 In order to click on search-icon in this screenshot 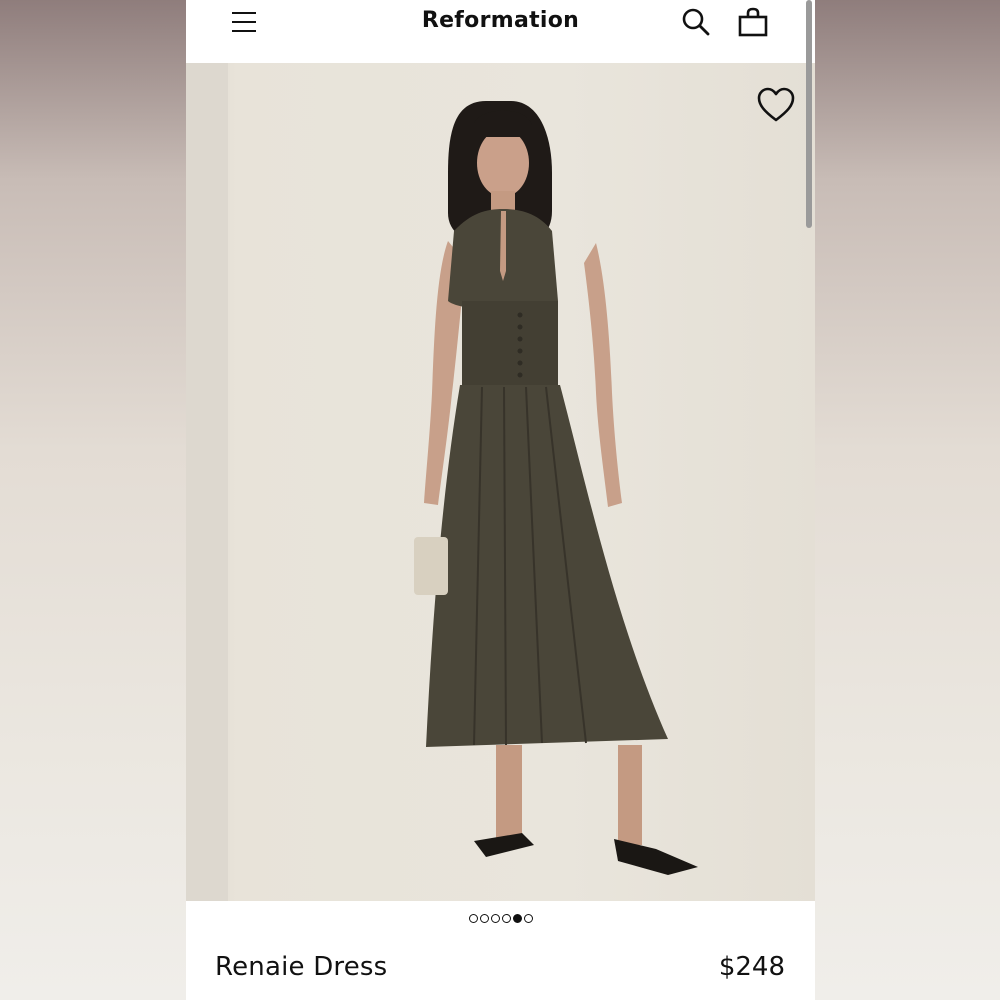, I will do `click(696, 22)`.